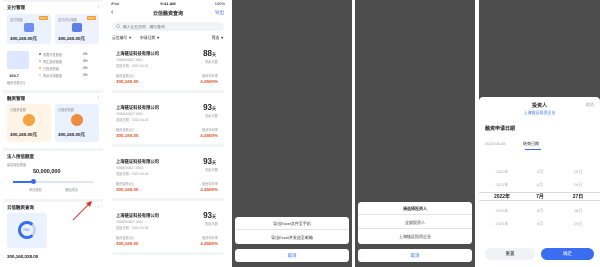 This screenshot has width=600, height=267. I want to click on day-wheel: 25日 26日 27日 28日 29日, so click(578, 197).